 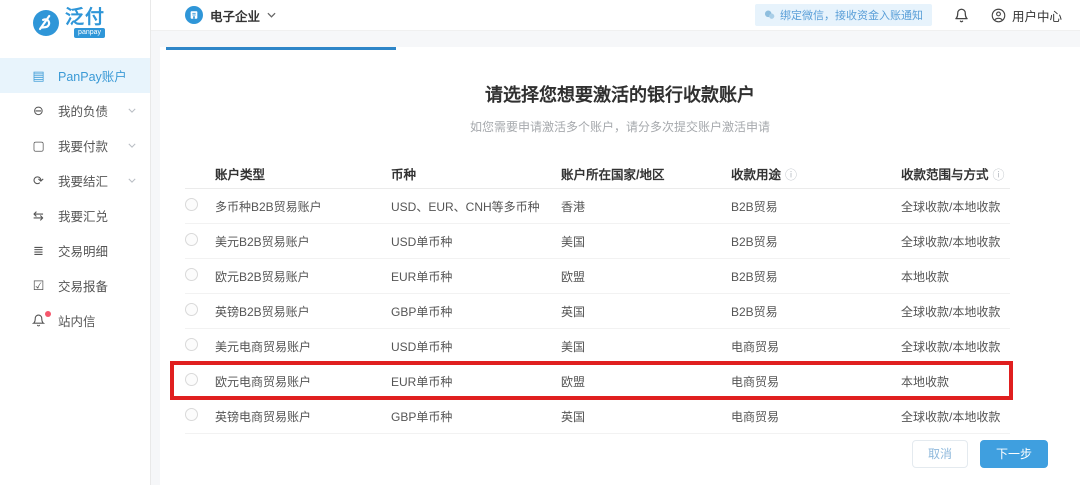 What do you see at coordinates (83, 287) in the screenshot?
I see `sidebar-item-label: 交易报备` at bounding box center [83, 287].